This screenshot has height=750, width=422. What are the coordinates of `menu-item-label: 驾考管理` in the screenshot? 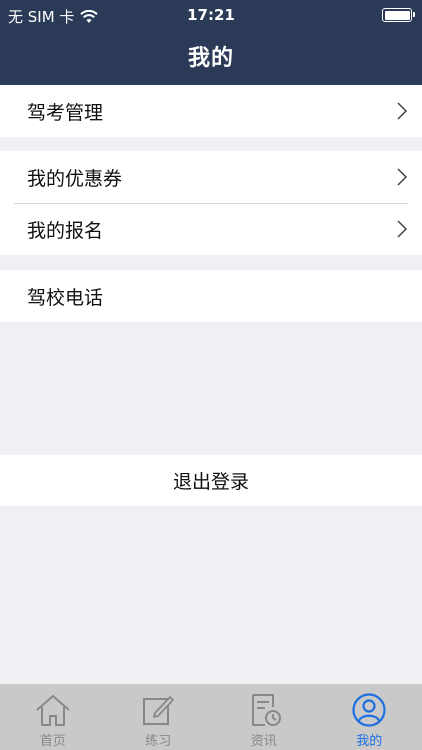 It's located at (65, 112).